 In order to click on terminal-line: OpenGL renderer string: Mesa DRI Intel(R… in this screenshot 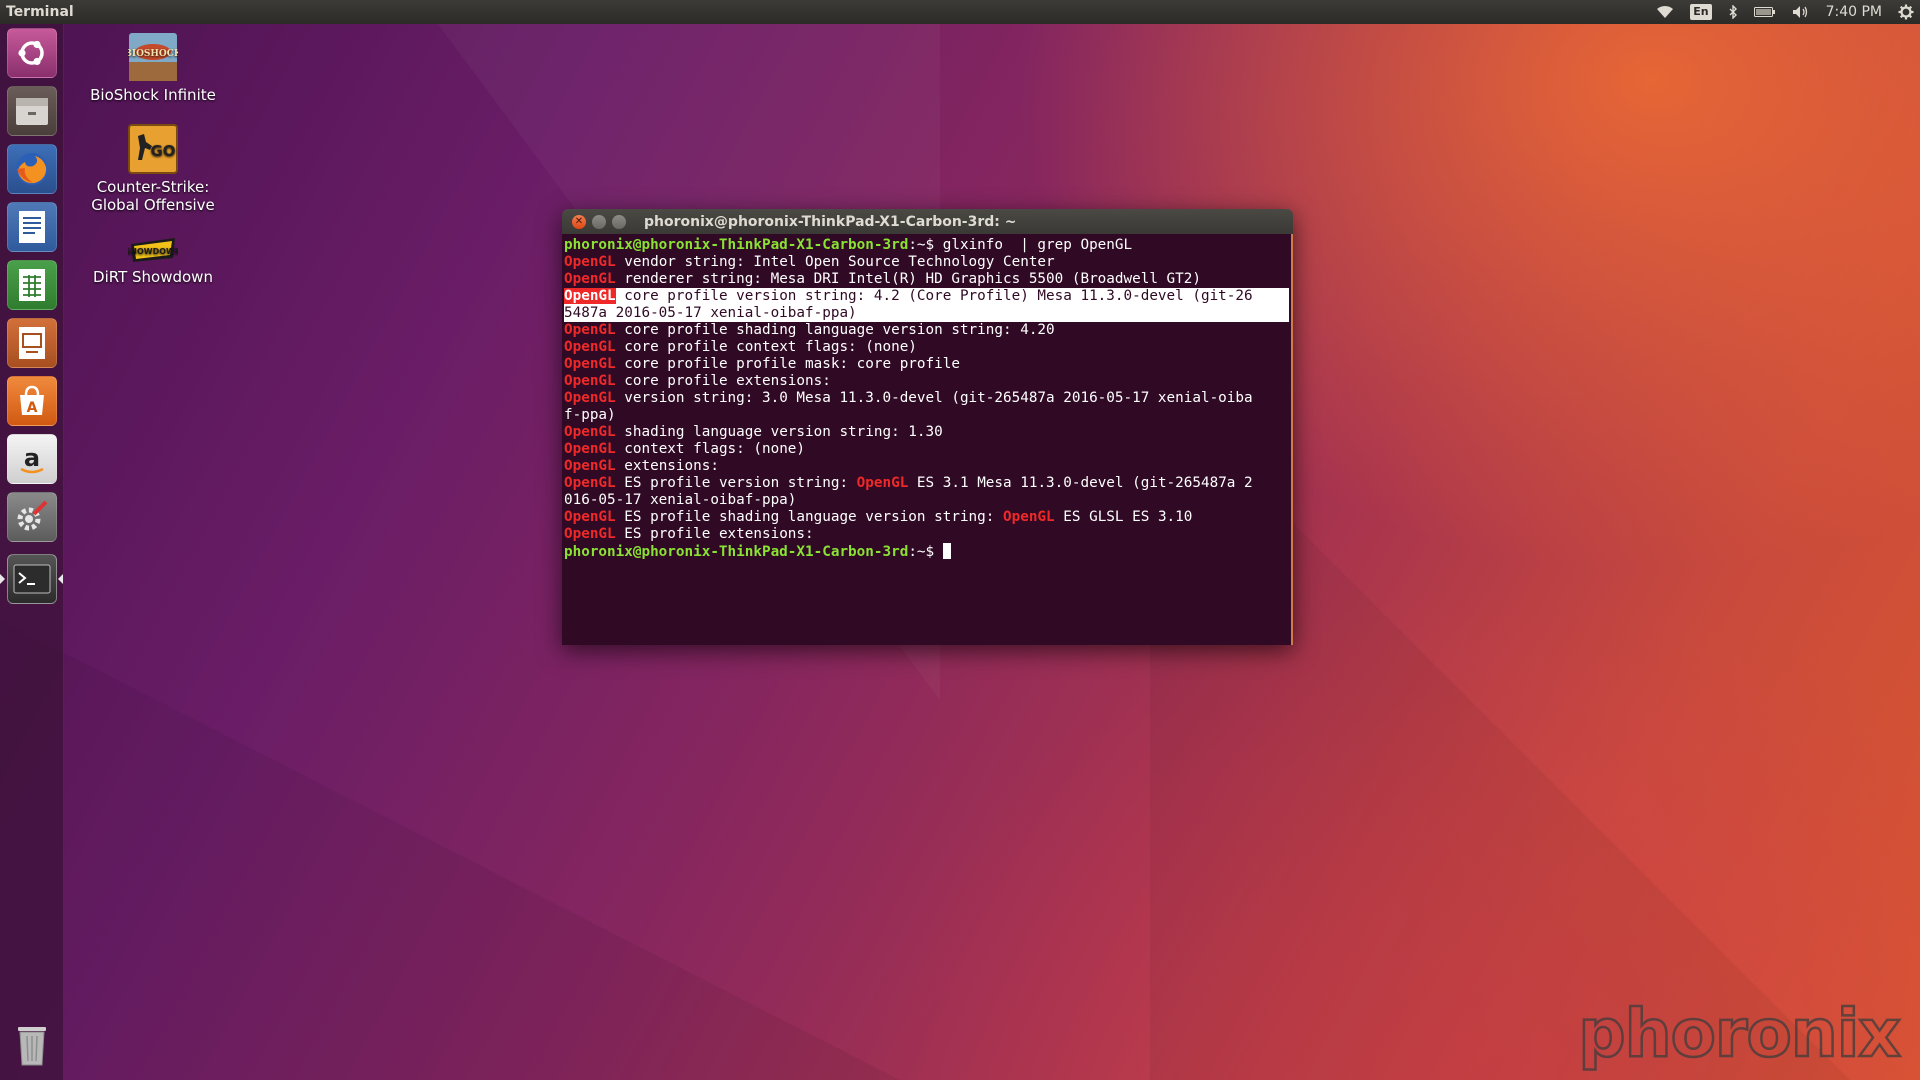, I will do `click(926, 279)`.